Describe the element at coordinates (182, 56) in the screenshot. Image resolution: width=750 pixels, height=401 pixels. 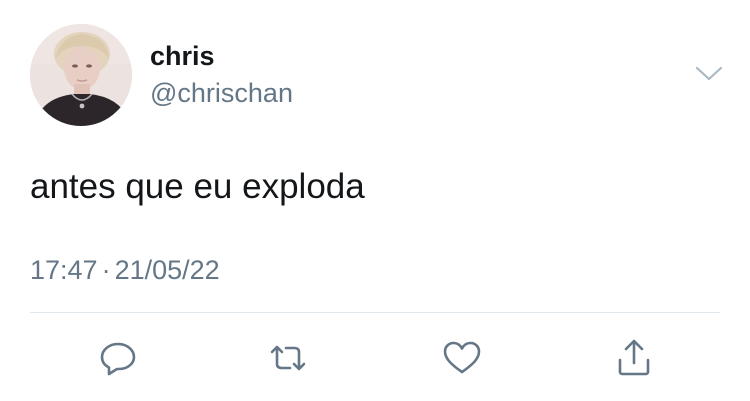
I see `author-display-name: chris` at that location.